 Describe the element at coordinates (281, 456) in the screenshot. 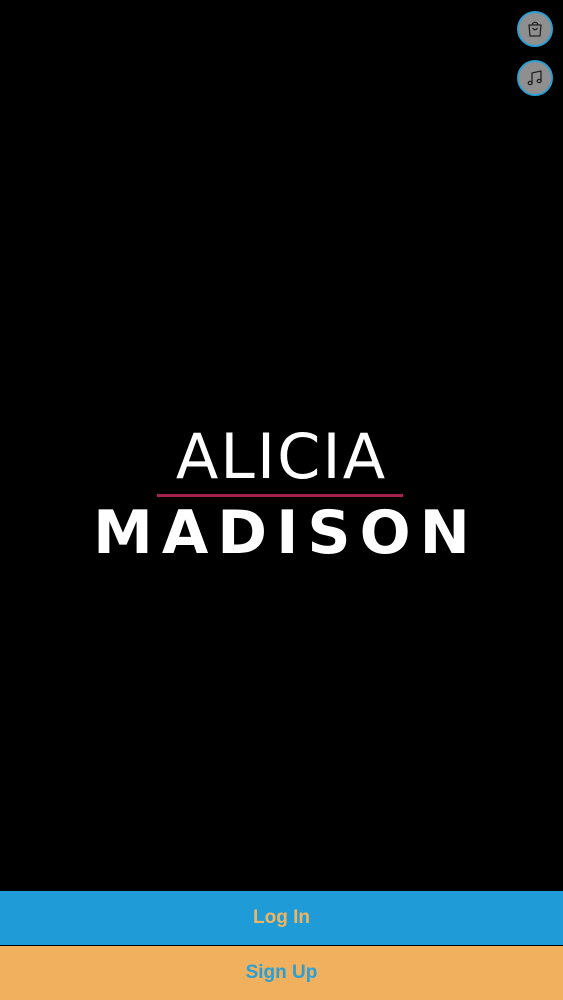

I see `logo-line-first-name: ALICIA` at that location.